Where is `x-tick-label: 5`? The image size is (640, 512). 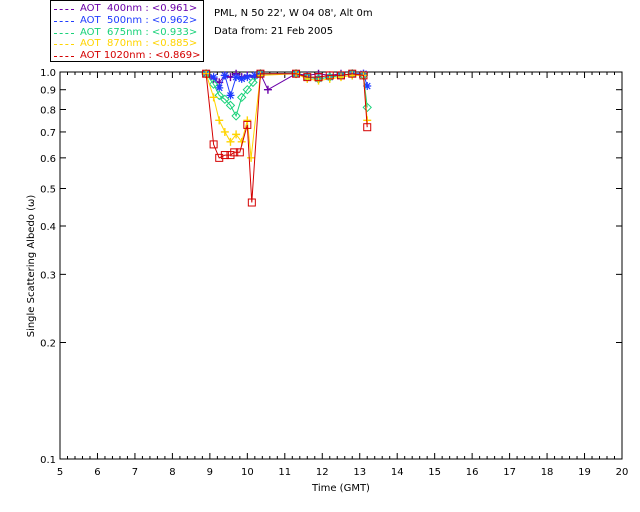 x-tick-label: 5 is located at coordinates (60, 472).